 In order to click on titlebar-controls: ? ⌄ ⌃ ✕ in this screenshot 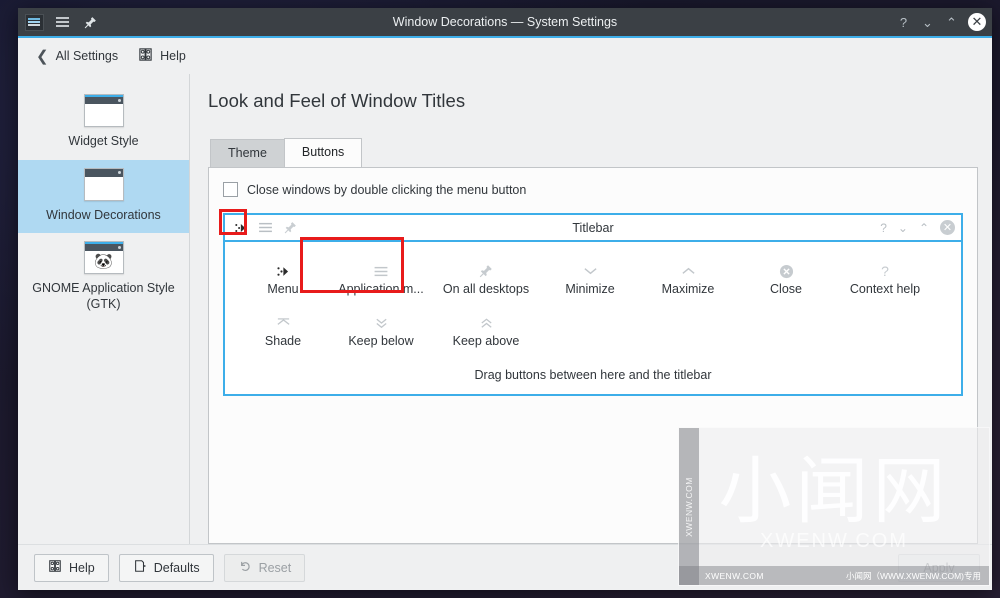, I will do `click(944, 22)`.